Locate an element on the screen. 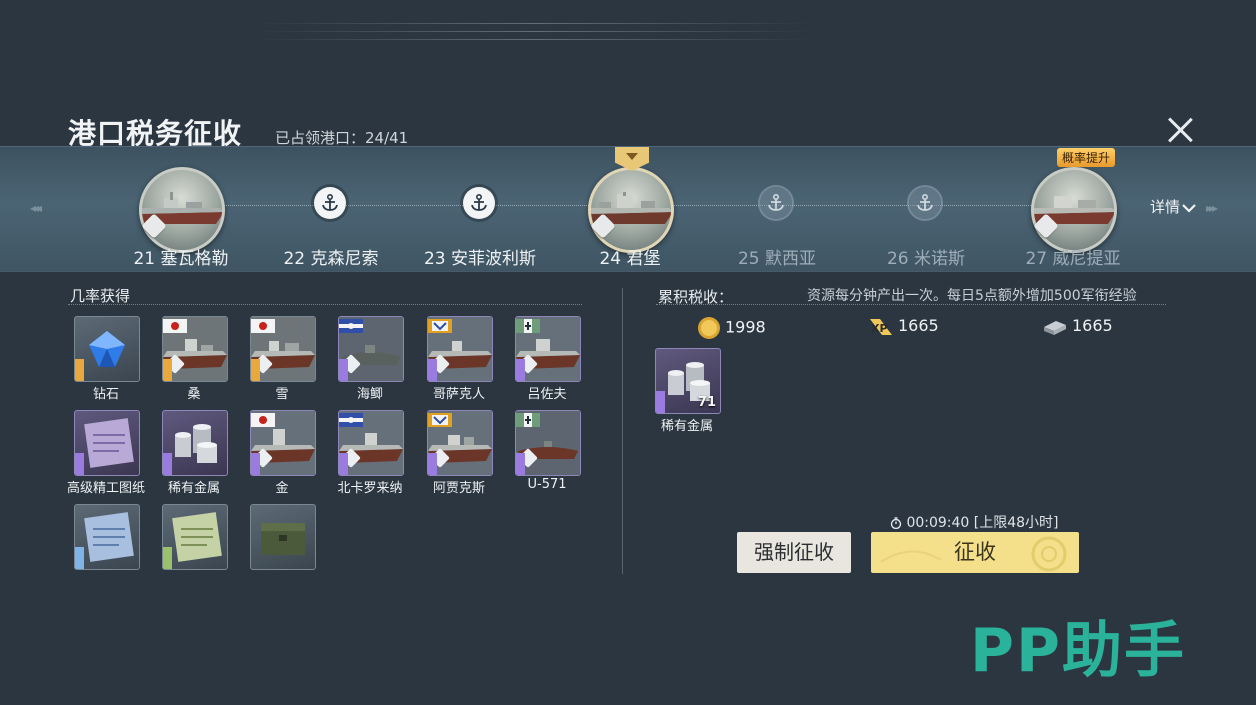 This screenshot has width=1256, height=705. port-22: 22 克森尼索 is located at coordinates (331, 209).